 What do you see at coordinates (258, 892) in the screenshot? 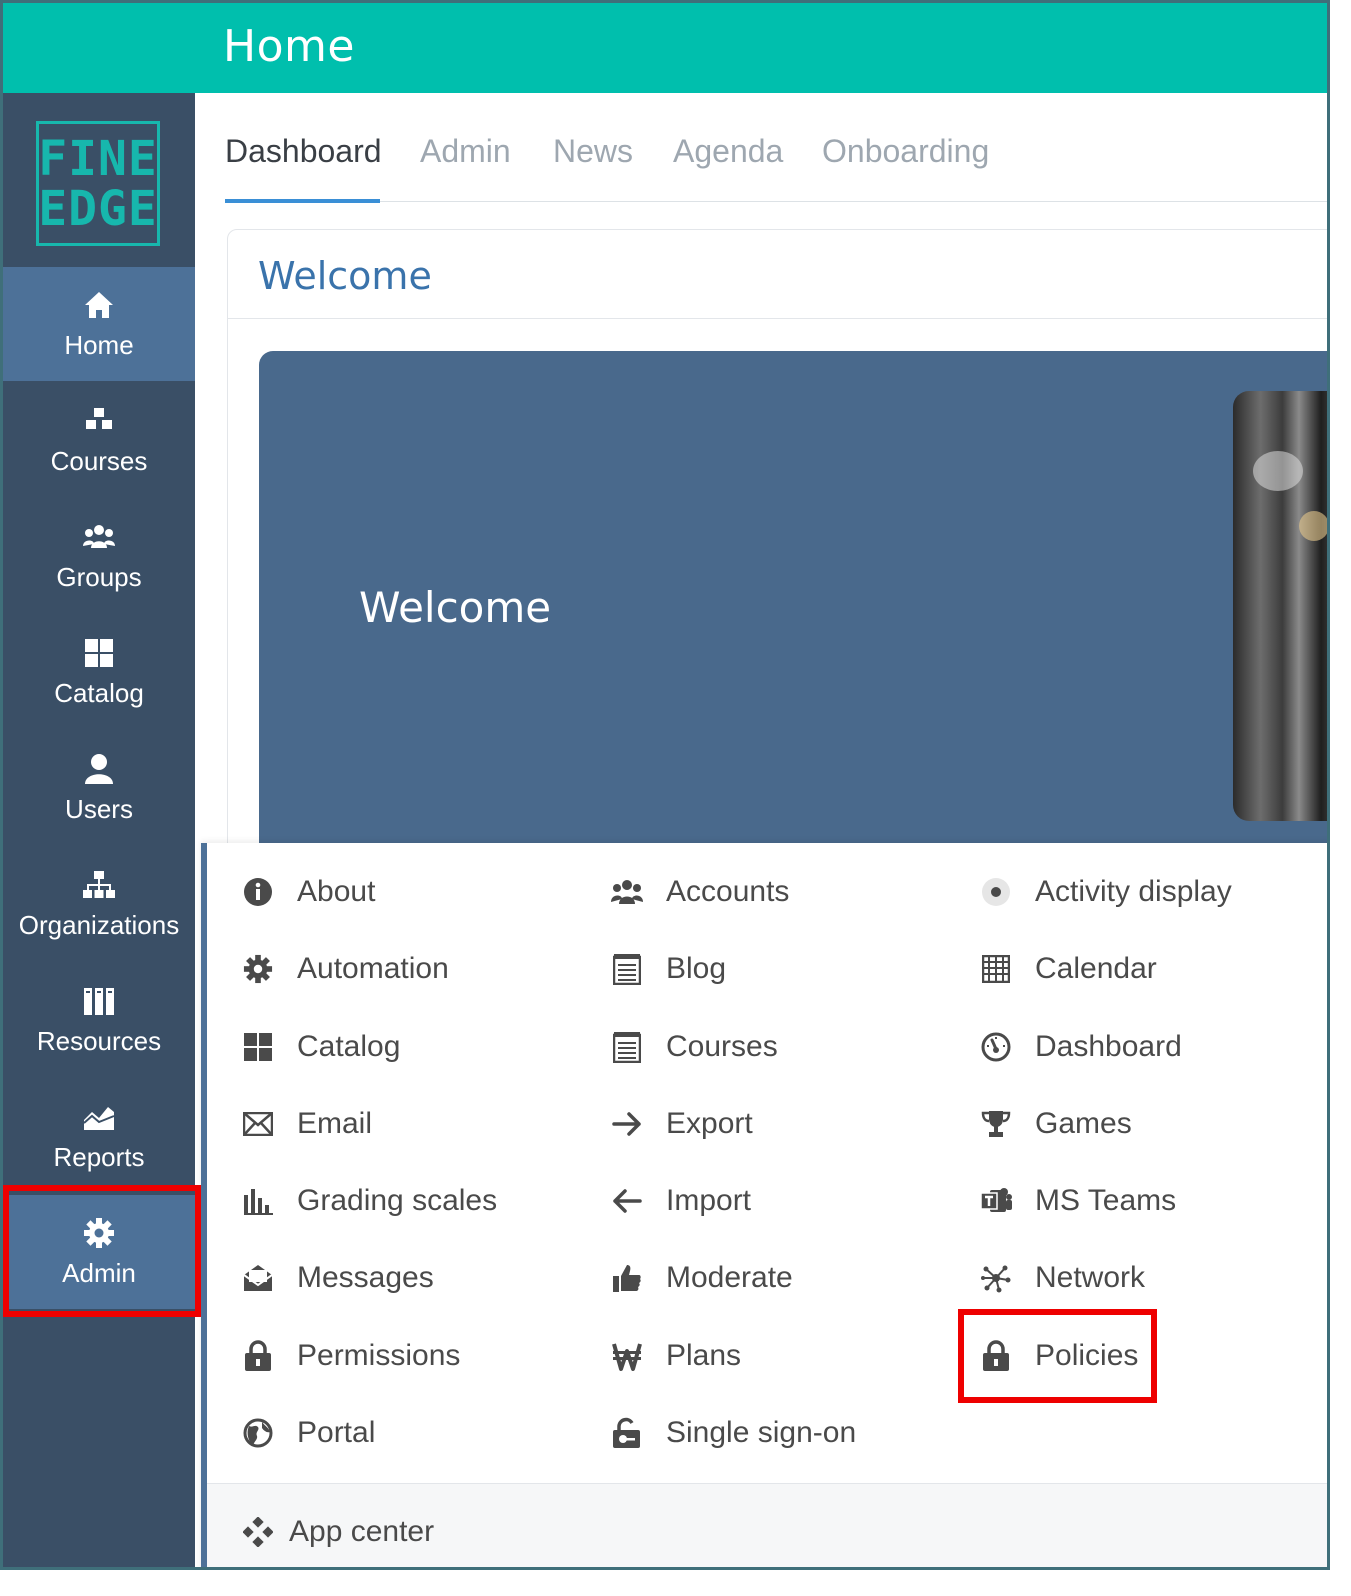
I see `info-icon` at bounding box center [258, 892].